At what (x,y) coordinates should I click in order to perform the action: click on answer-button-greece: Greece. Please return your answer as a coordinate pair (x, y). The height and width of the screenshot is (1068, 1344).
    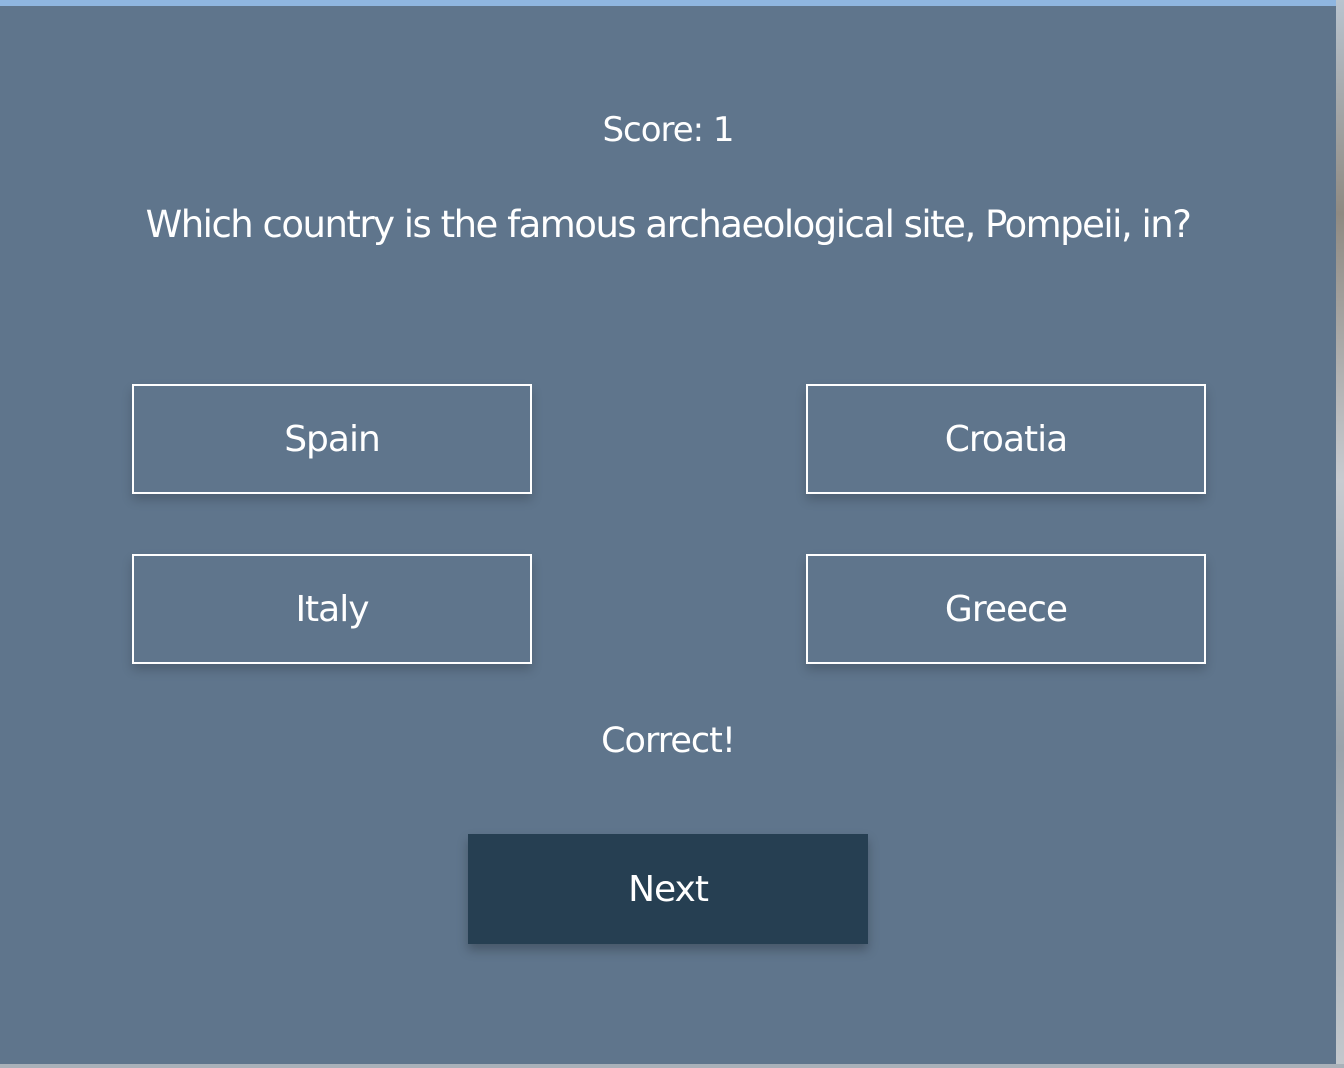
    Looking at the image, I should click on (1006, 609).